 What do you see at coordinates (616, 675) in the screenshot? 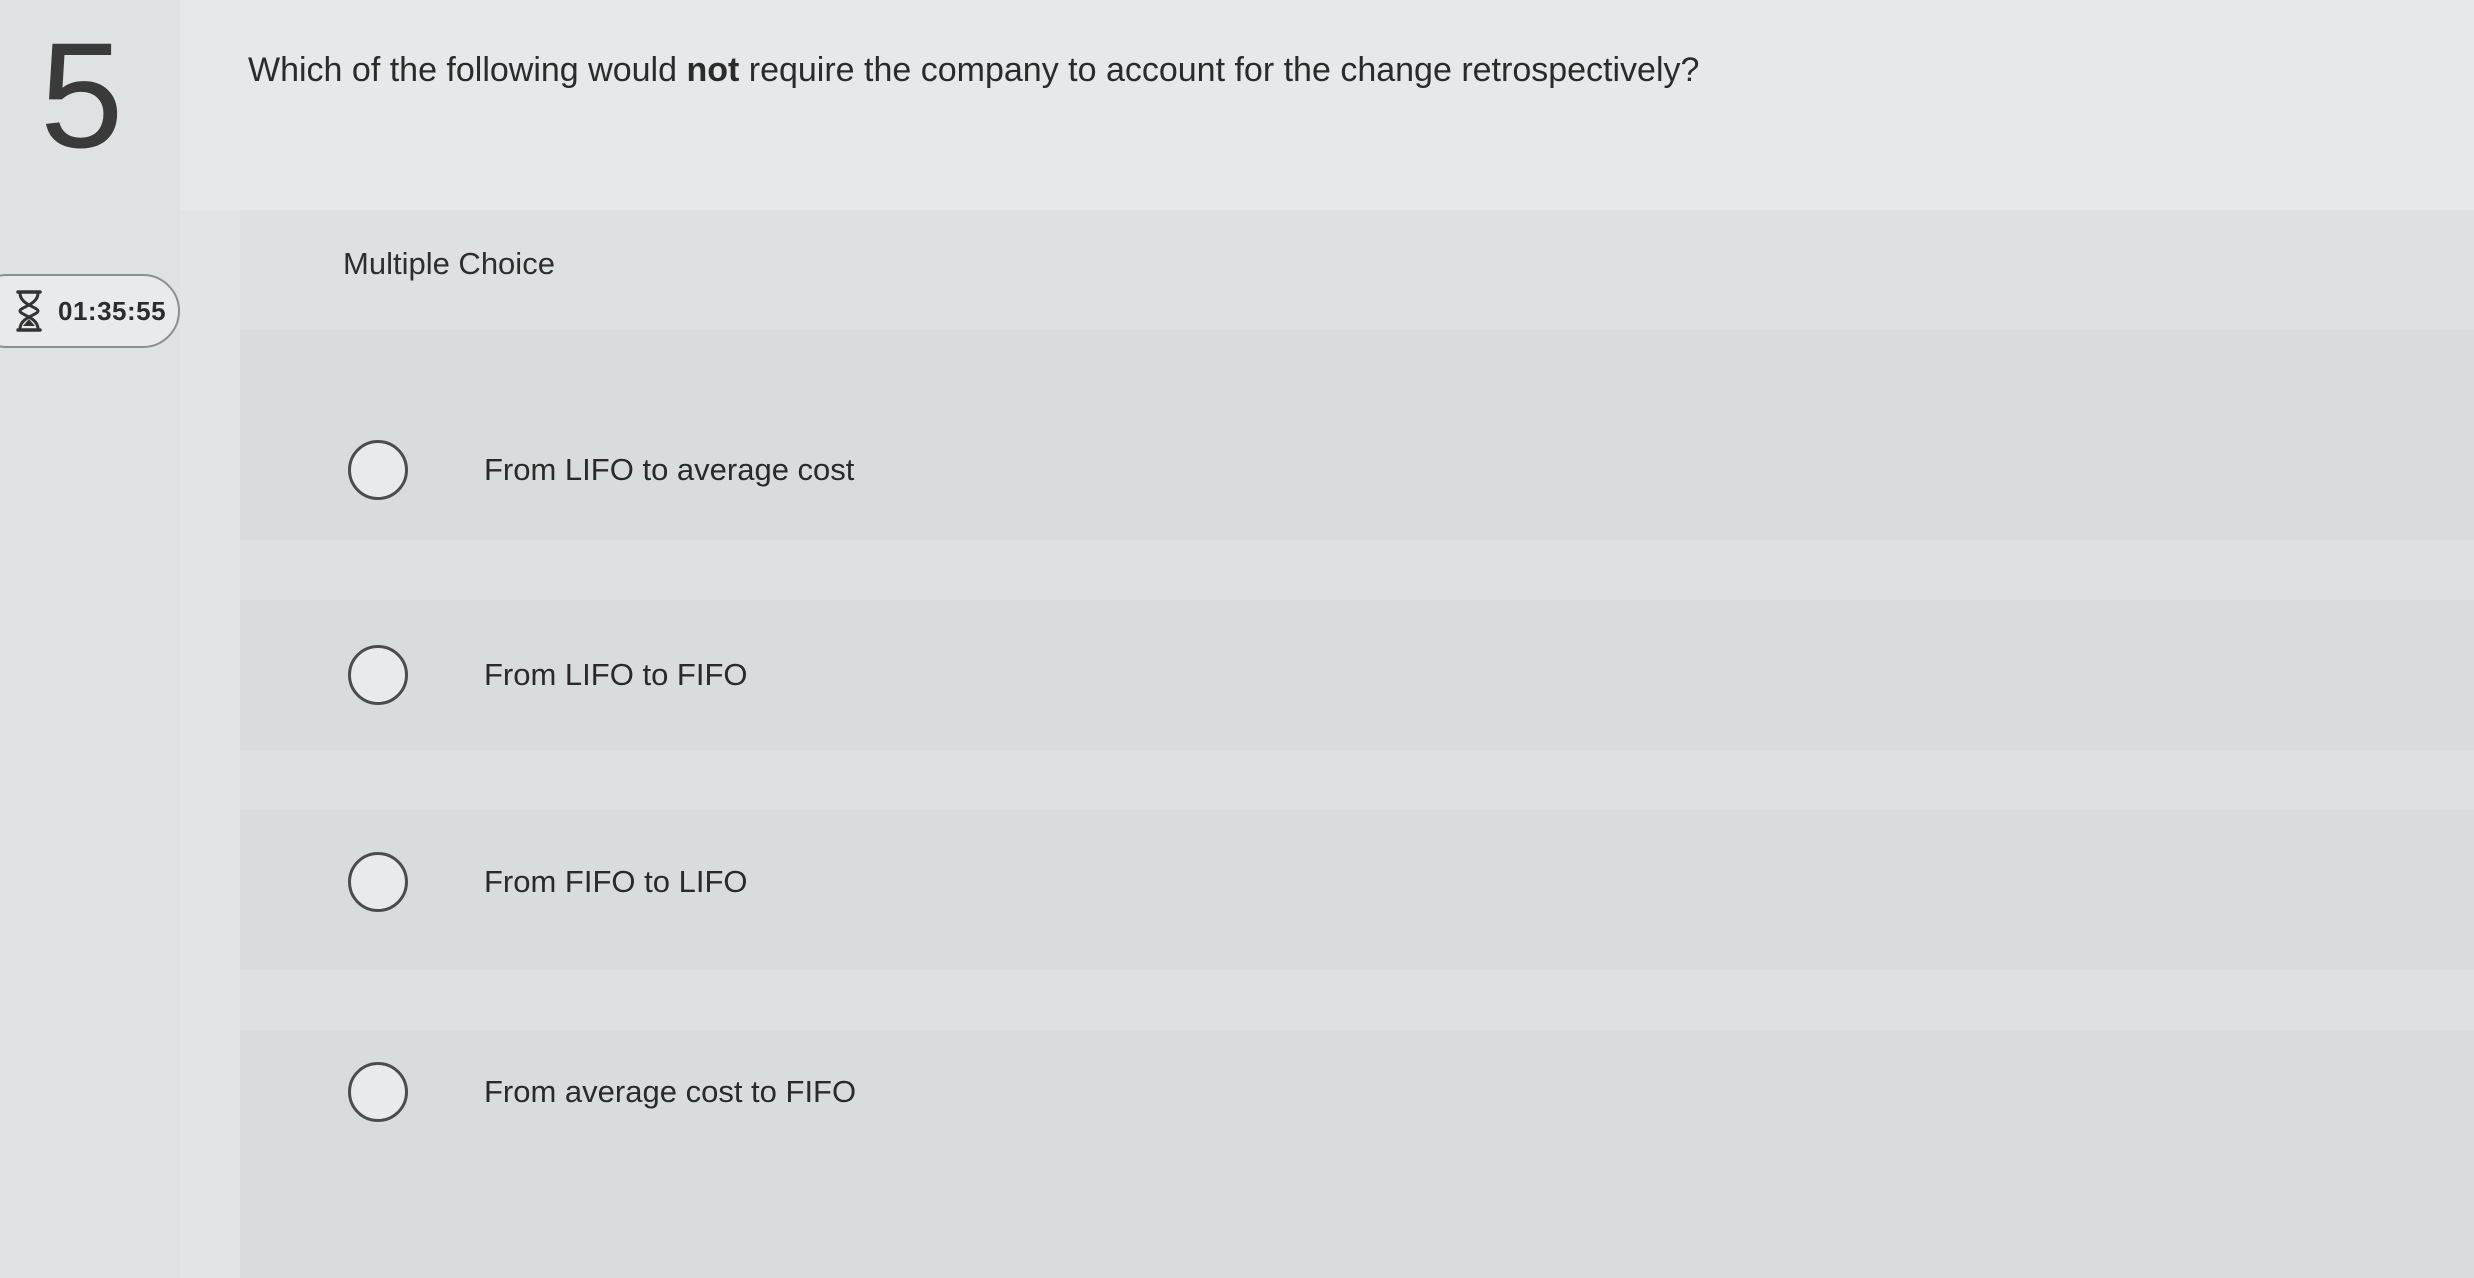
I see `choice-label: From LIFO to FIFO` at bounding box center [616, 675].